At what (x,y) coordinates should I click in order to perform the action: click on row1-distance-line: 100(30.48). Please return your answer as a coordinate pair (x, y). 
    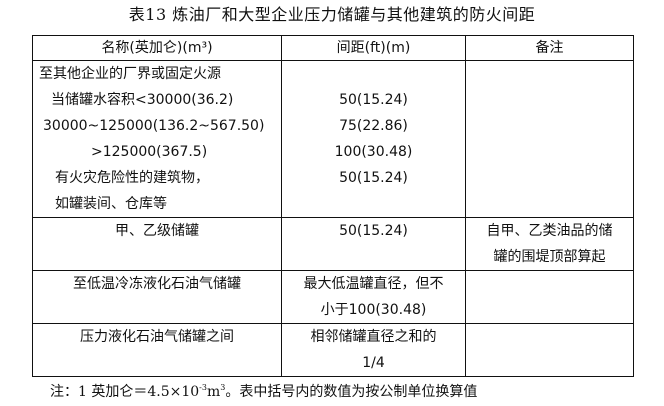
    Looking at the image, I should click on (373, 152).